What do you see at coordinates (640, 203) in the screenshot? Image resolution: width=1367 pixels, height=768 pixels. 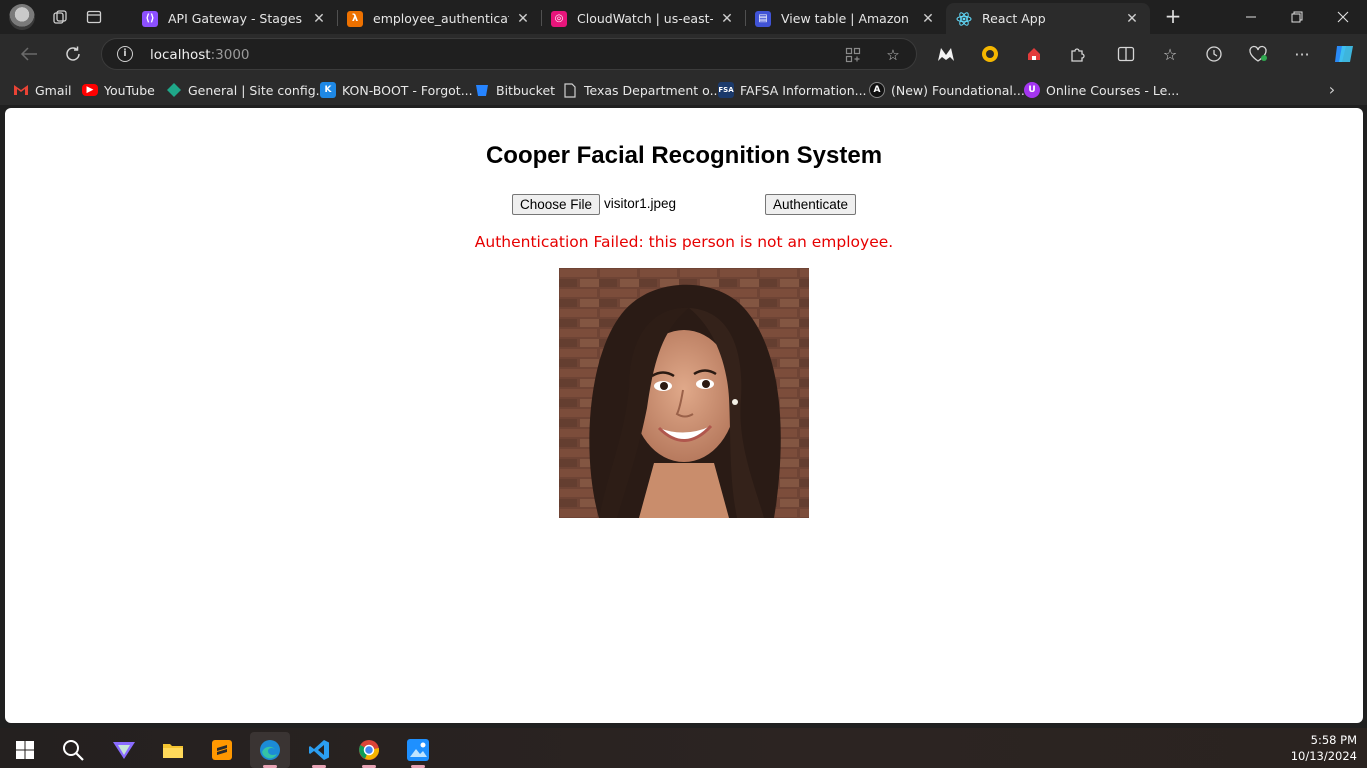 I see `selected-file-name: visitor1.jpeg` at bounding box center [640, 203].